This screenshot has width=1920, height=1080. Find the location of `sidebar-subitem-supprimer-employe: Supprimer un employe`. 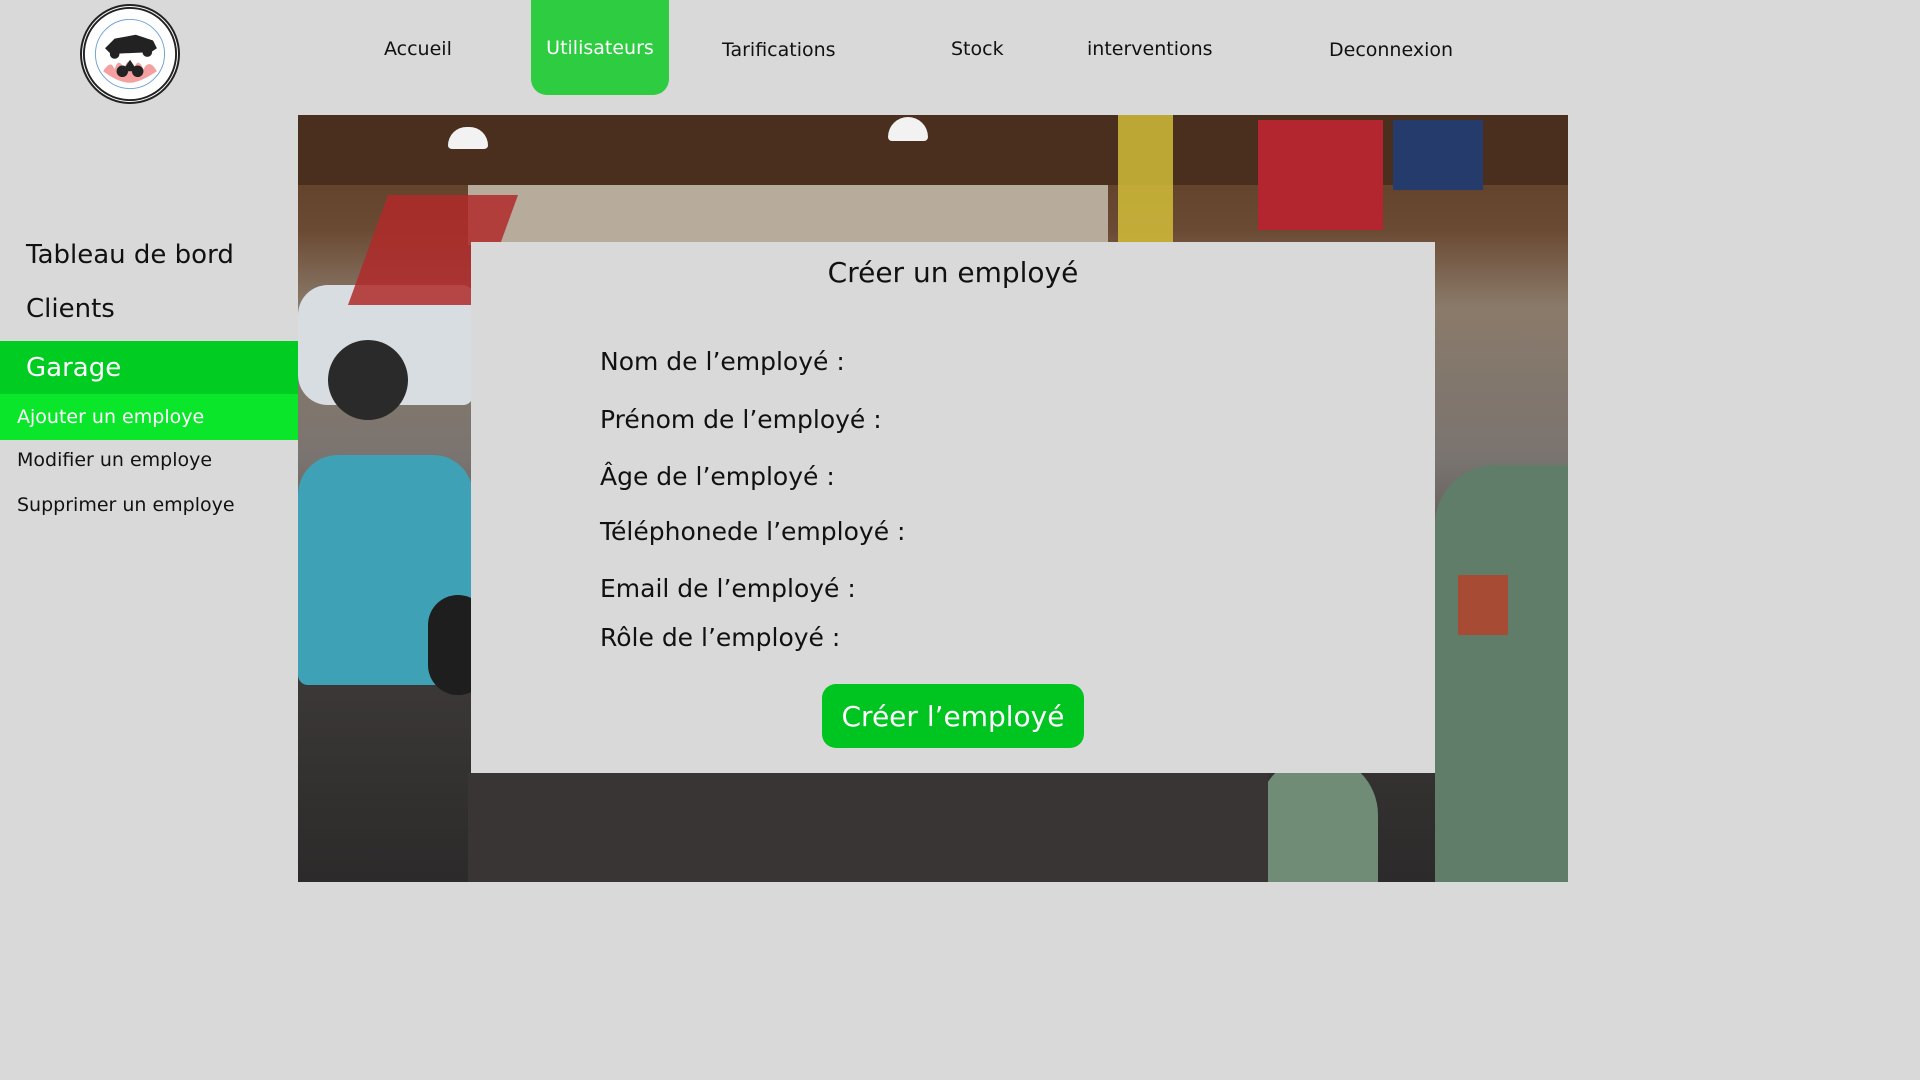

sidebar-subitem-supprimer-employe: Supprimer un employe is located at coordinates (126, 505).